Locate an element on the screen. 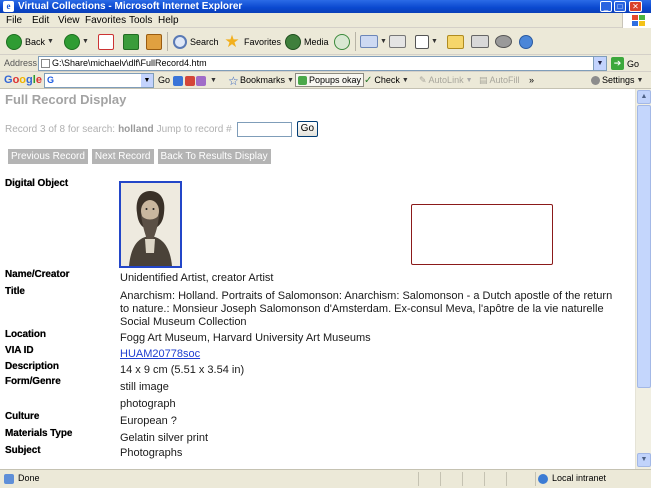  jump-label: Jump to record # is located at coordinates (194, 129).